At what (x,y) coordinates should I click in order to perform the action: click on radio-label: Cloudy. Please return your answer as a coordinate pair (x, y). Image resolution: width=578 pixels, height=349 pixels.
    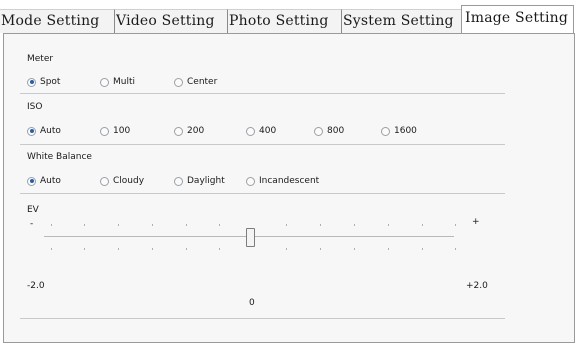
    Looking at the image, I should click on (129, 181).